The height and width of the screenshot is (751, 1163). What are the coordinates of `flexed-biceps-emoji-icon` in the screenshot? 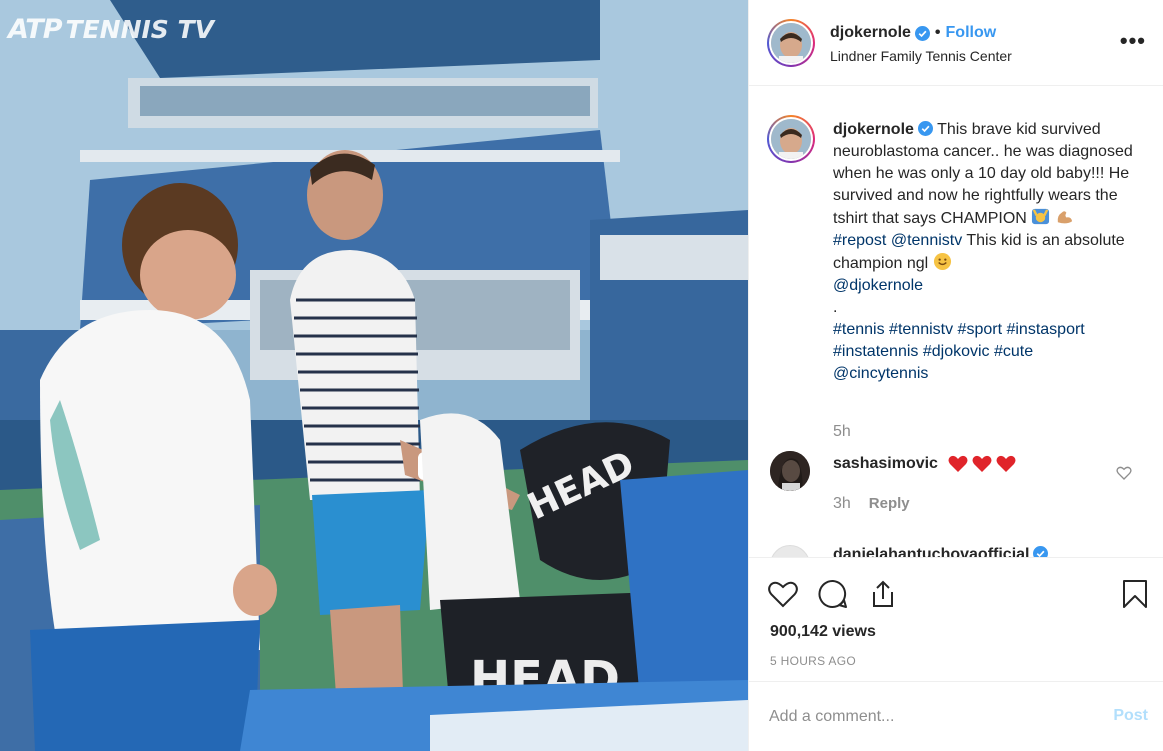 It's located at (1064, 217).